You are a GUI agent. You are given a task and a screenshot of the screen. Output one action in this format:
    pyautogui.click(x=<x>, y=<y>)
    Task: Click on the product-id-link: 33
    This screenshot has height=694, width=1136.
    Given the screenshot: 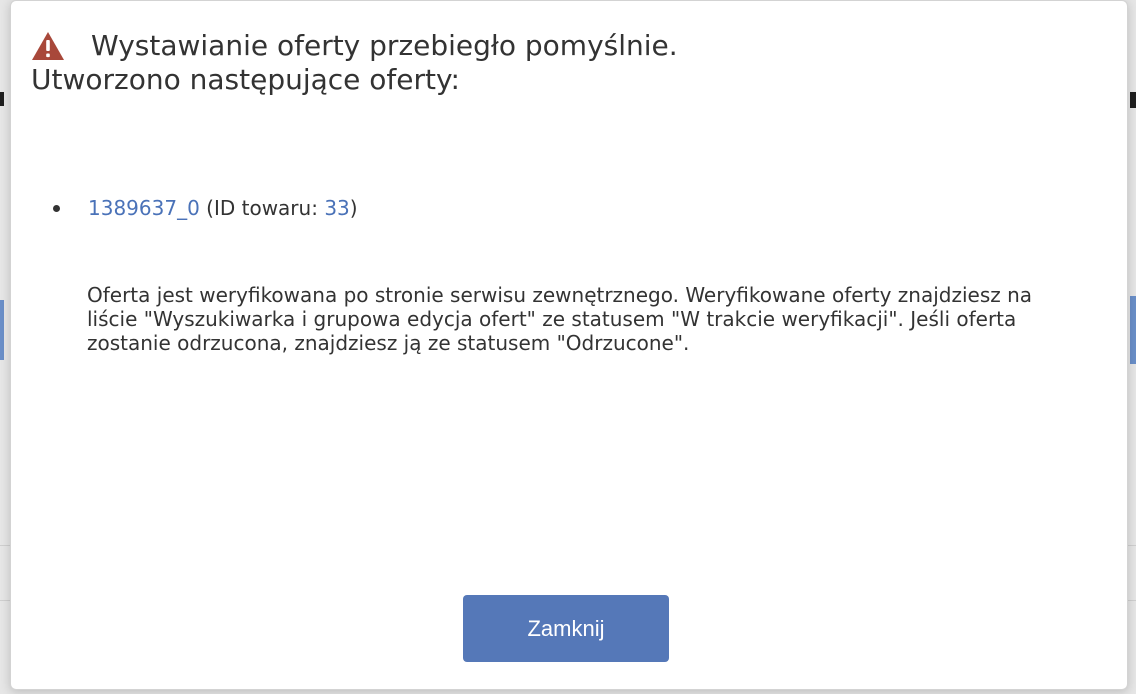 What is the action you would take?
    pyautogui.click(x=336, y=208)
    